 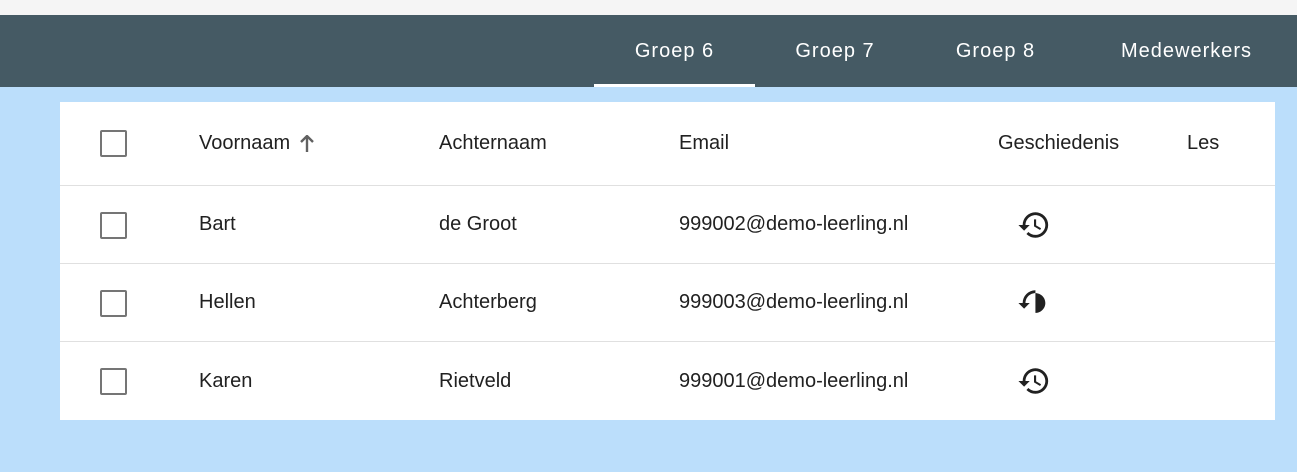 I want to click on cell-achternaam: Rietveld, so click(x=475, y=380).